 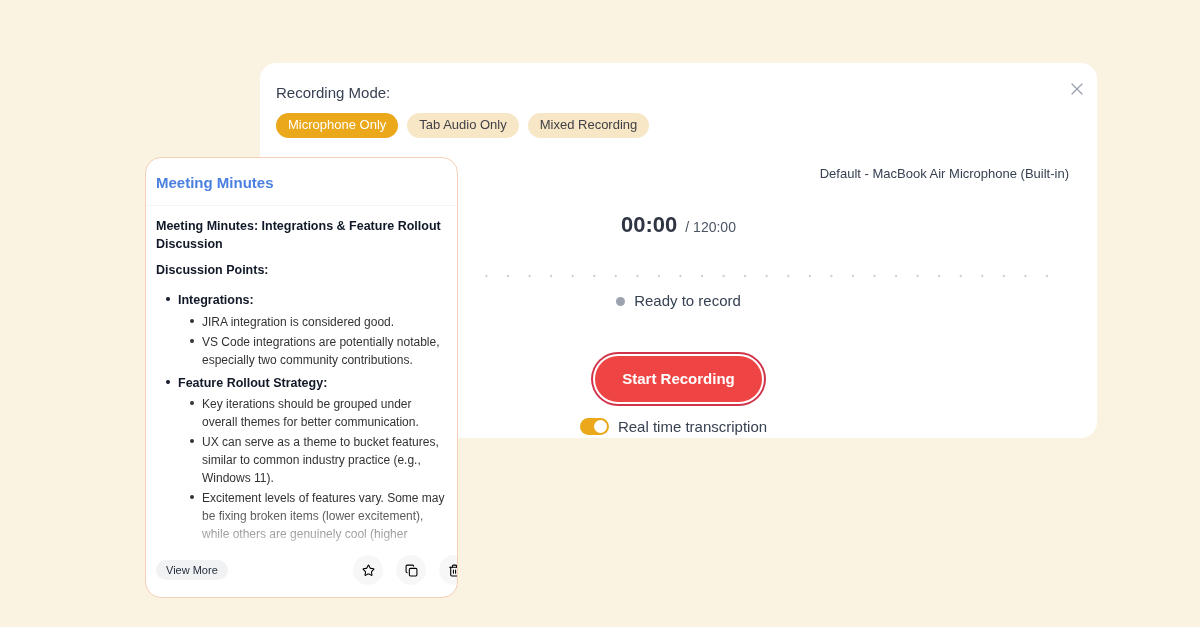 I want to click on notes-heading: Meeting Minutes: Integrations & Feature Rollout Discussion, so click(x=299, y=235).